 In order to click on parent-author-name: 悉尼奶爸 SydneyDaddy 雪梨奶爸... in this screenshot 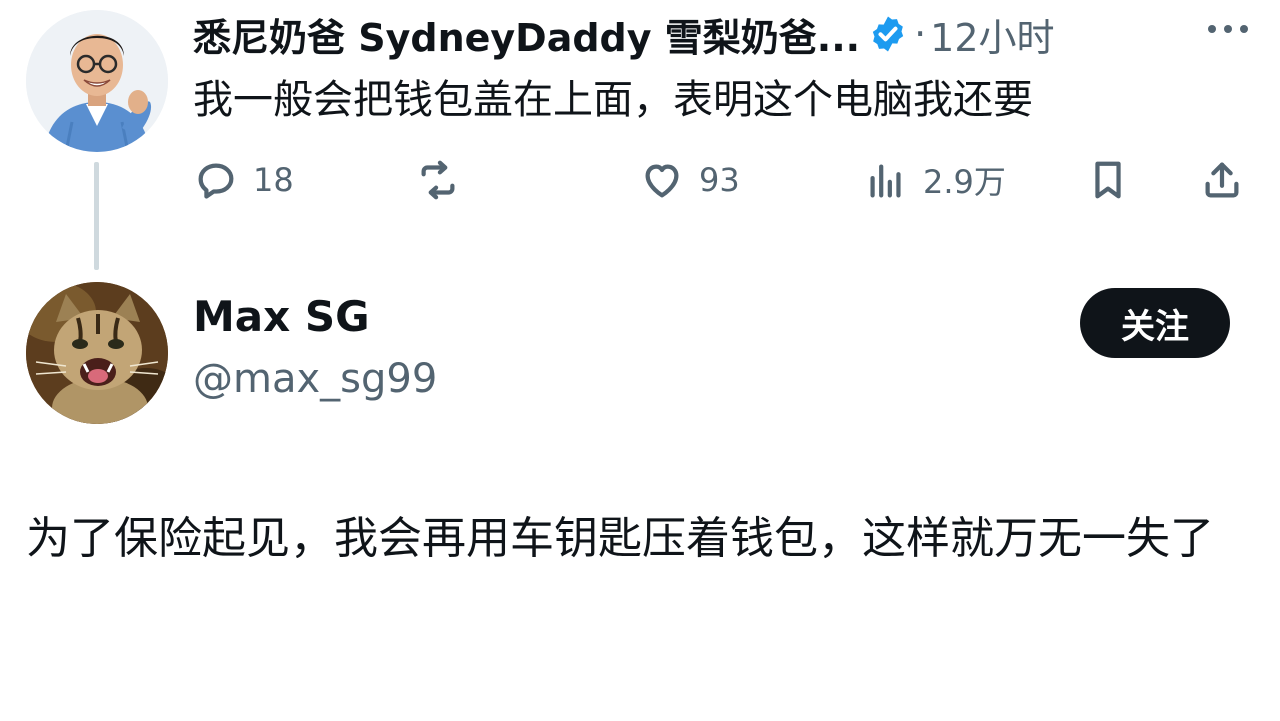, I will do `click(526, 34)`.